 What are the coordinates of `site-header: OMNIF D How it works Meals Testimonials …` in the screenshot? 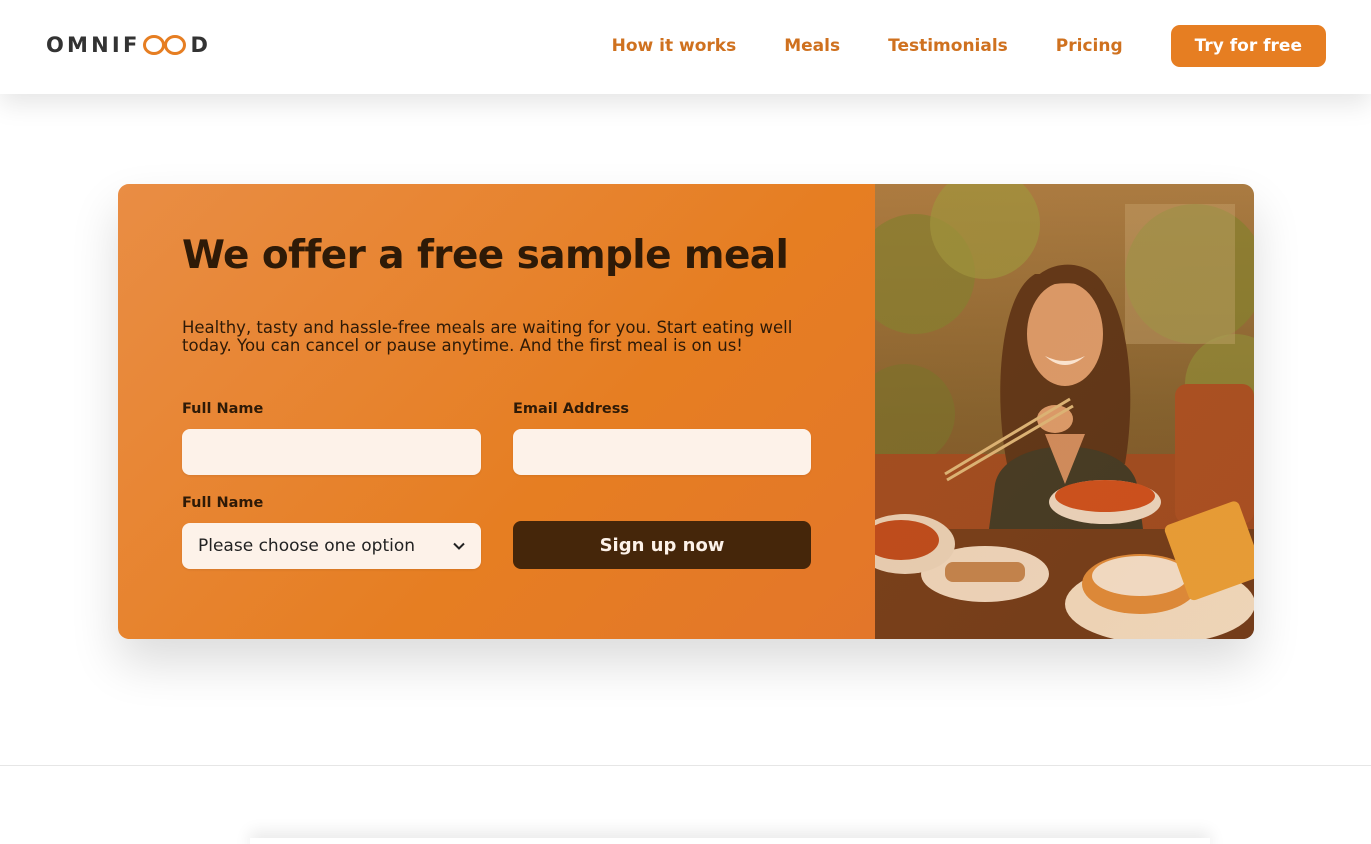 It's located at (685, 47).